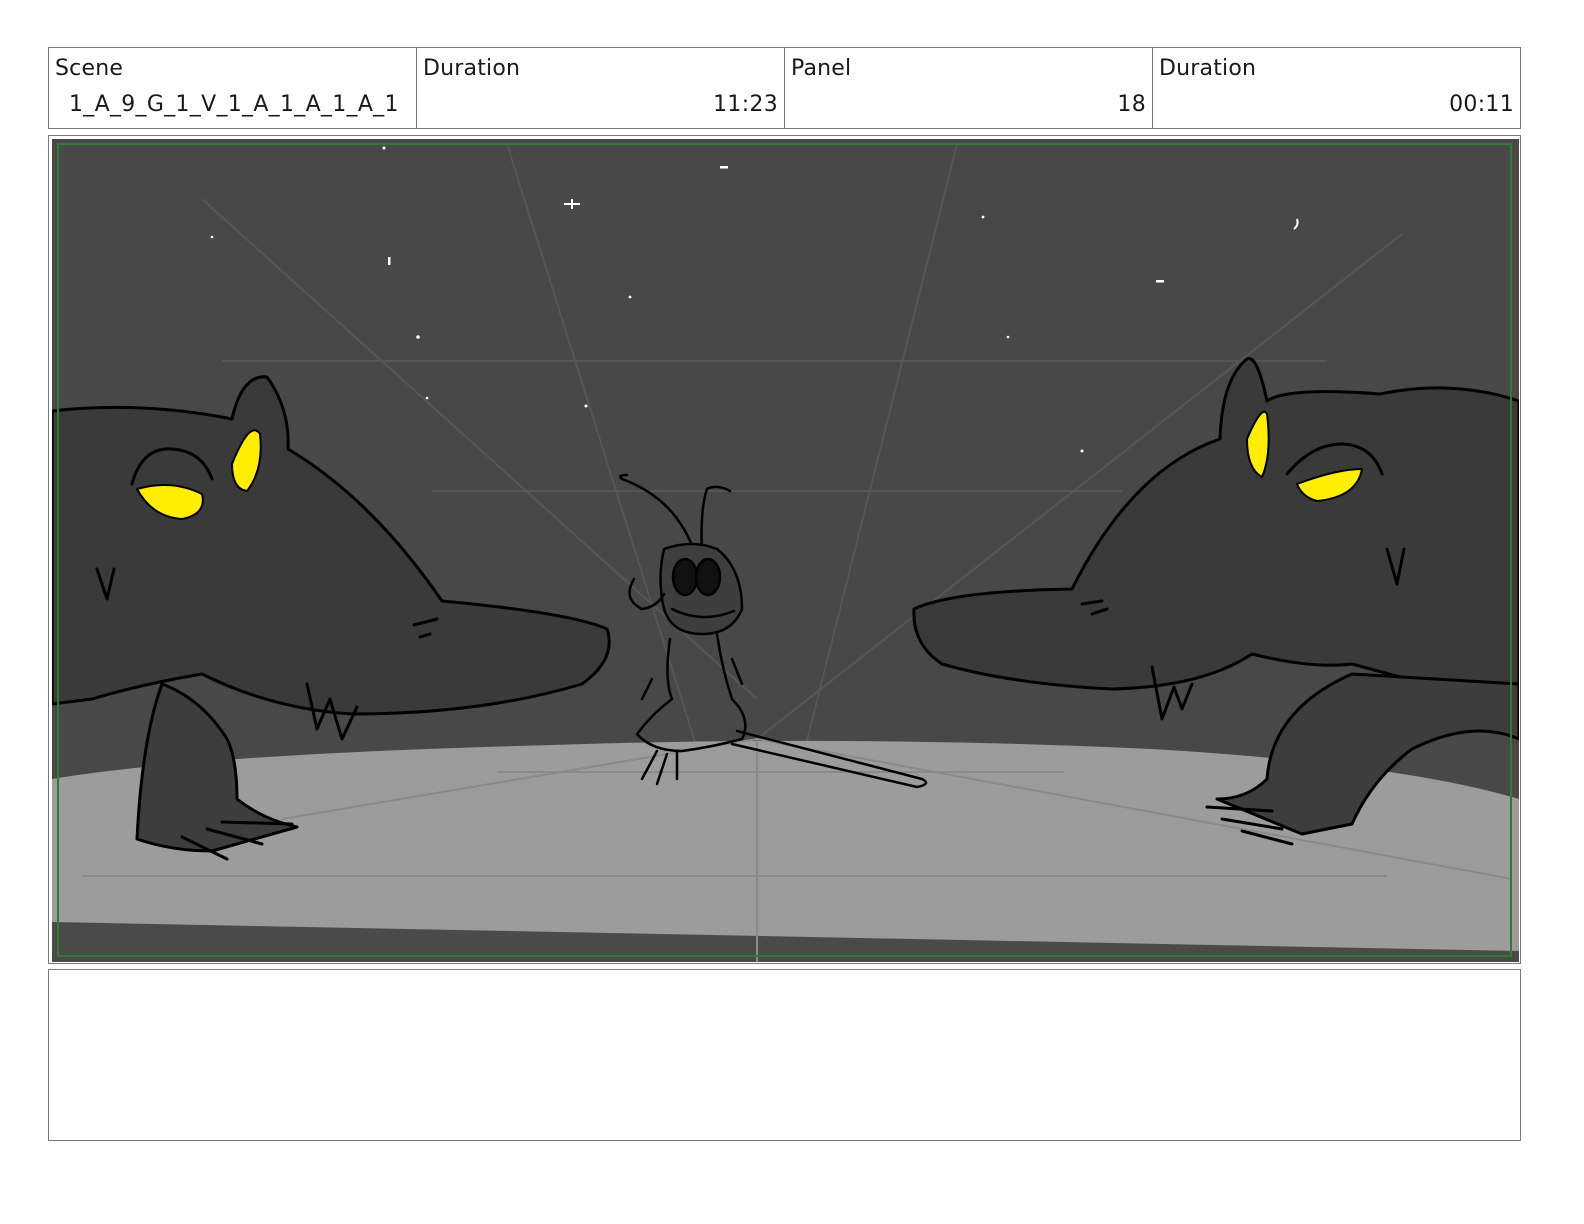  I want to click on panel-duration-label: Duration, so click(1208, 68).